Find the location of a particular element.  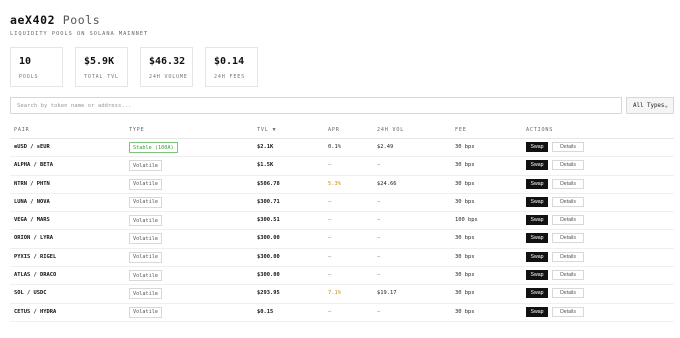

apr-value: 5.3% is located at coordinates (334, 183).